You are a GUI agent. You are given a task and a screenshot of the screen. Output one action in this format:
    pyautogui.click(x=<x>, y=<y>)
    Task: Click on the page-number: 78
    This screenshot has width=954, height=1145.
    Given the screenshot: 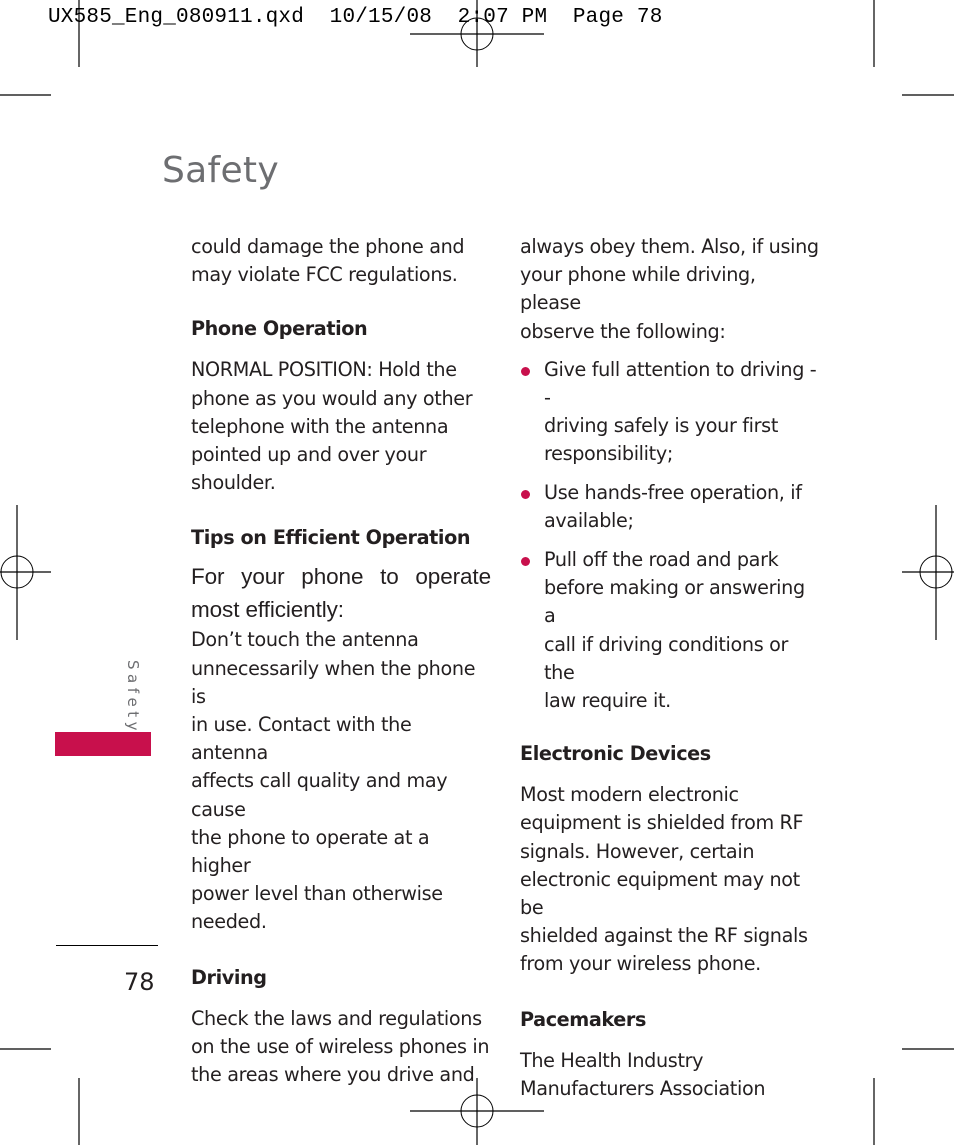 What is the action you would take?
    pyautogui.click(x=139, y=982)
    